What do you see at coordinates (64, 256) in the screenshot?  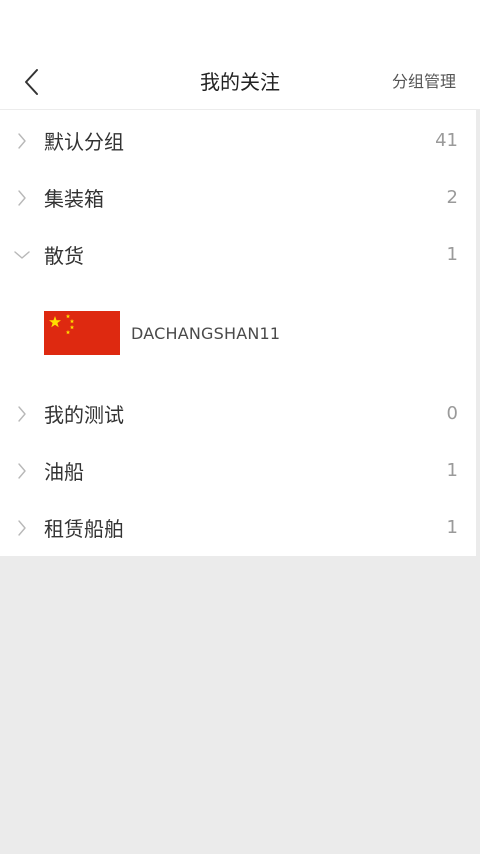 I see `group-name: 散货` at bounding box center [64, 256].